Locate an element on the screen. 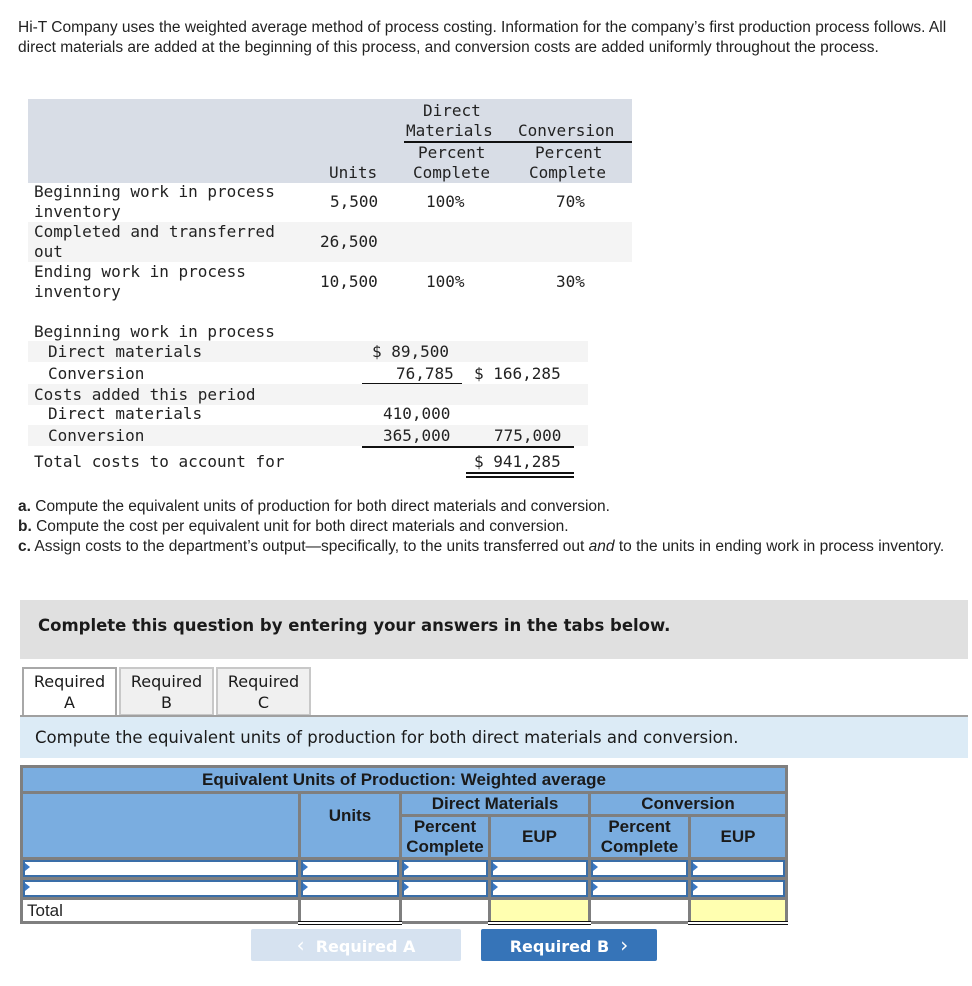 The height and width of the screenshot is (986, 972). cost-label: Total costs to account for is located at coordinates (159, 461).